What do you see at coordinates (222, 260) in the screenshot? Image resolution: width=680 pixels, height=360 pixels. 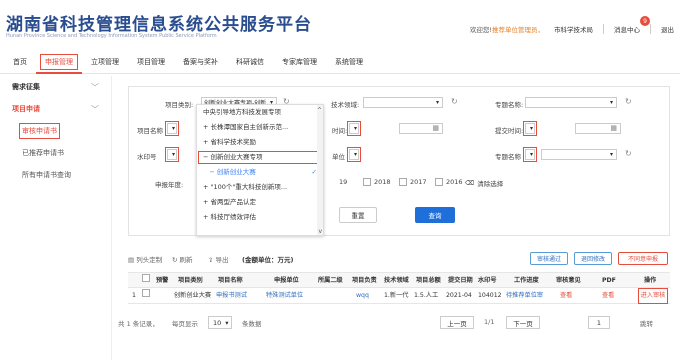 I see `export-label: 导出` at bounding box center [222, 260].